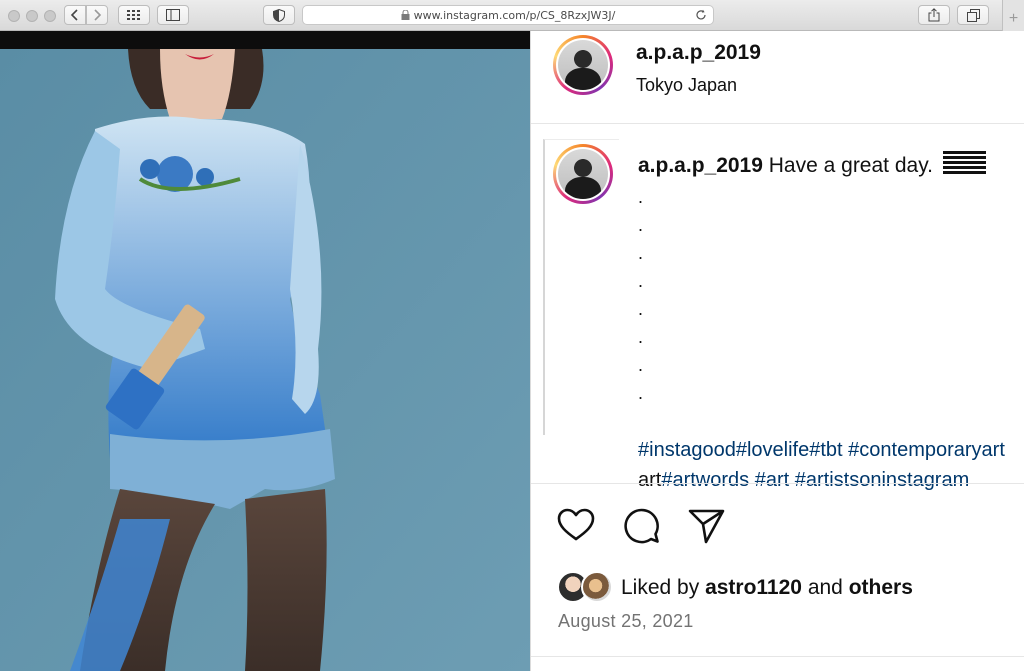  Describe the element at coordinates (626, 621) in the screenshot. I see `post-date: August 25, 2021` at that location.